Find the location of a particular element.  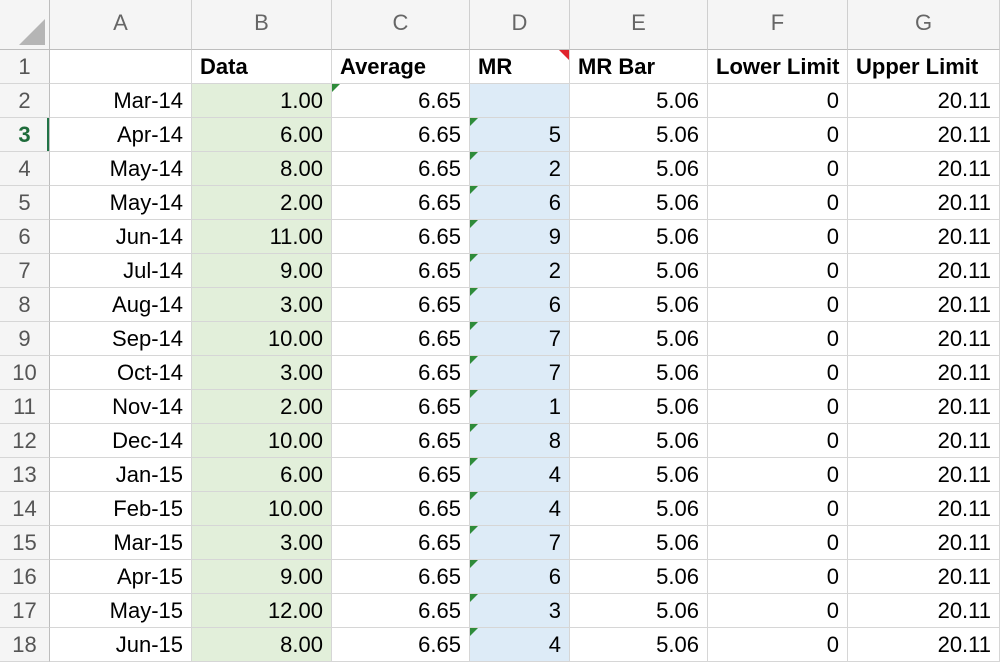

cell-c13: 6.65 is located at coordinates (401, 475).